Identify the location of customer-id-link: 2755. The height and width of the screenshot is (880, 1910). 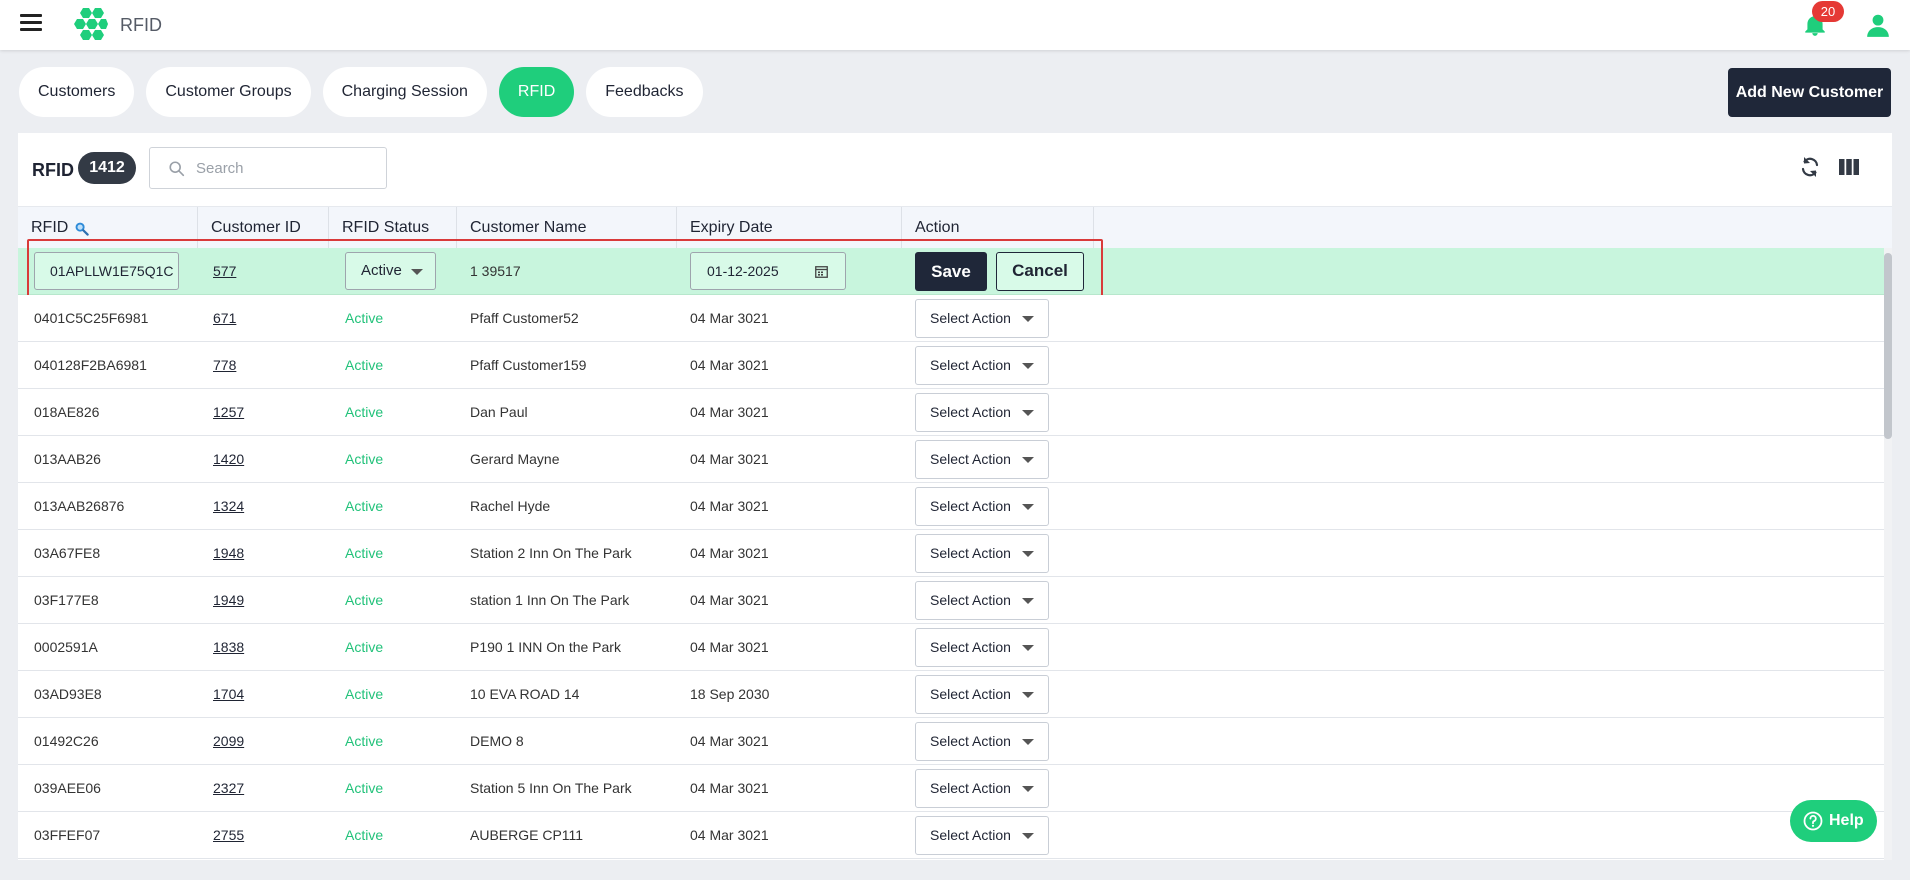
(228, 835).